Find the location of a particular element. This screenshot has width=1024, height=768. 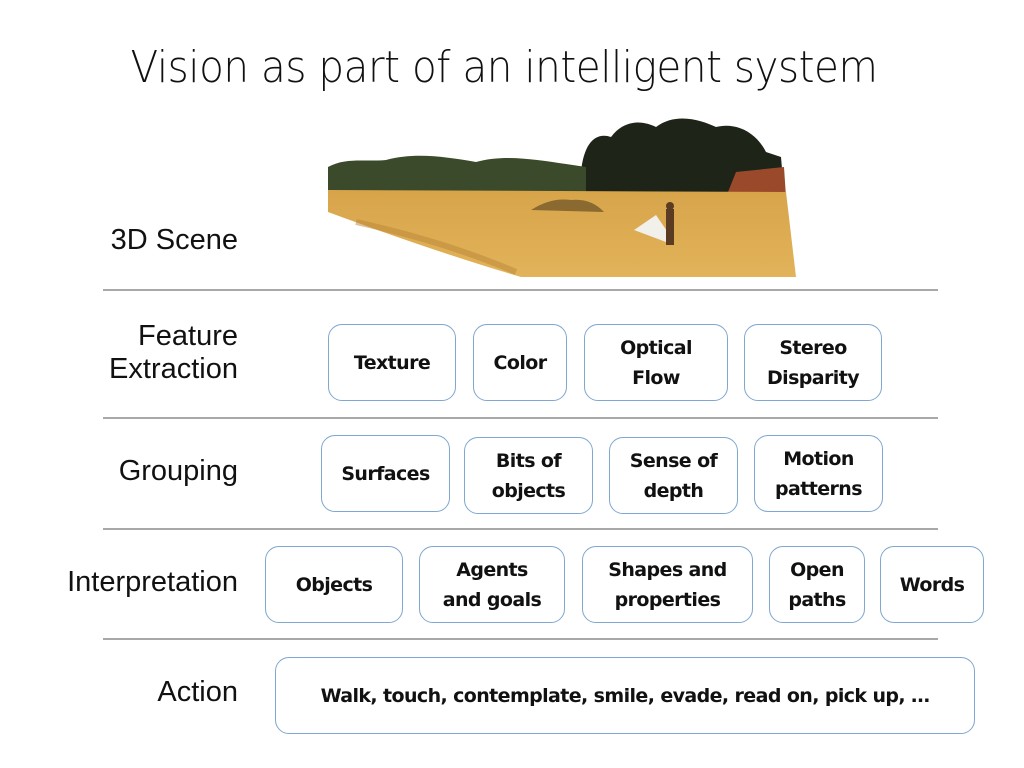

label-3d-scene: 3D Scene is located at coordinates (174, 240).